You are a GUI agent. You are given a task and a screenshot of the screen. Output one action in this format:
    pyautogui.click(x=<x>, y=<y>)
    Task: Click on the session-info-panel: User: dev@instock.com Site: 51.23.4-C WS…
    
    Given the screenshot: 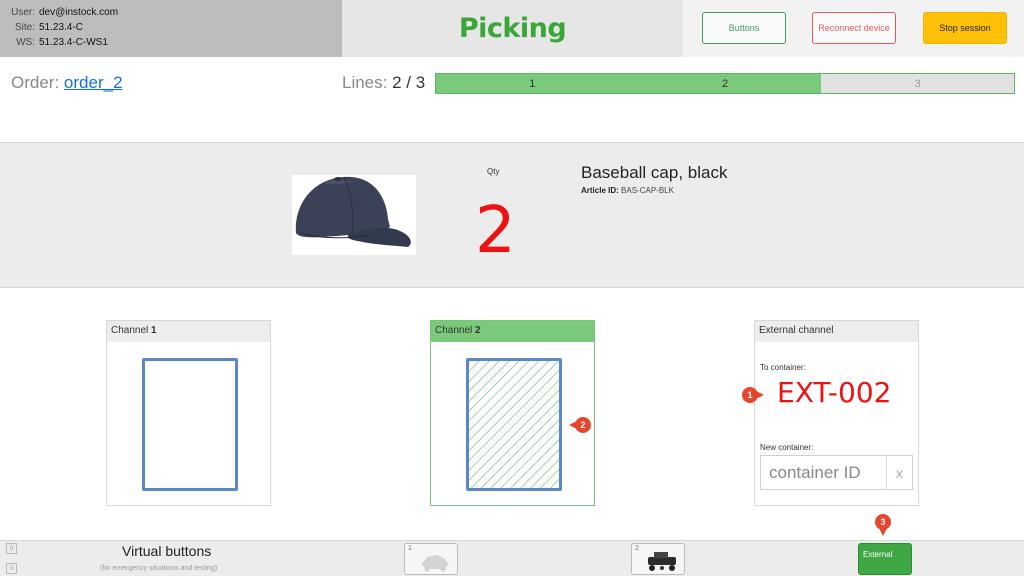 What is the action you would take?
    pyautogui.click(x=171, y=28)
    